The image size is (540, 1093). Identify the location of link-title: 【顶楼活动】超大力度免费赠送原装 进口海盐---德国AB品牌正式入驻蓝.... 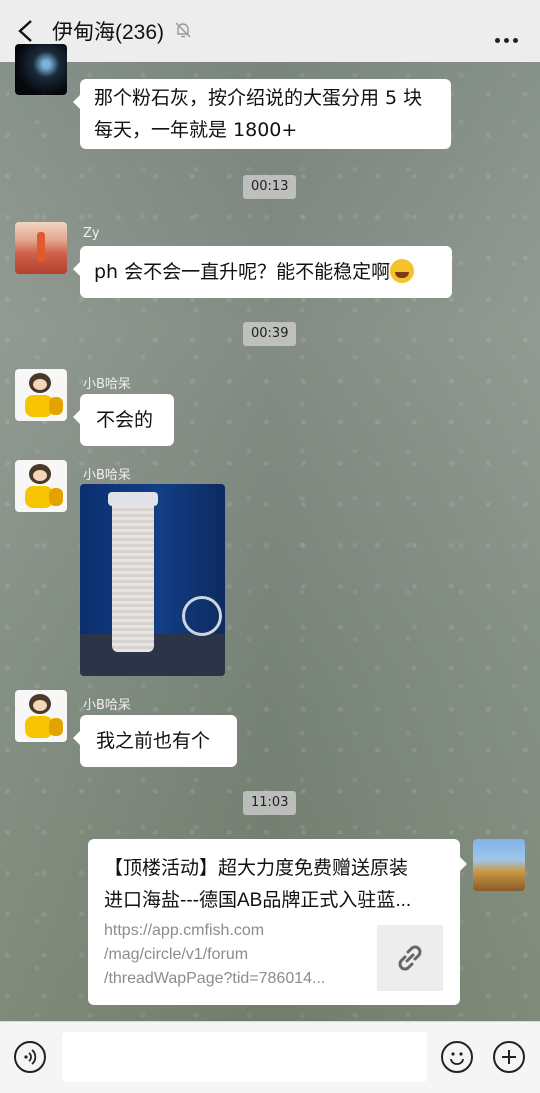
(276, 885).